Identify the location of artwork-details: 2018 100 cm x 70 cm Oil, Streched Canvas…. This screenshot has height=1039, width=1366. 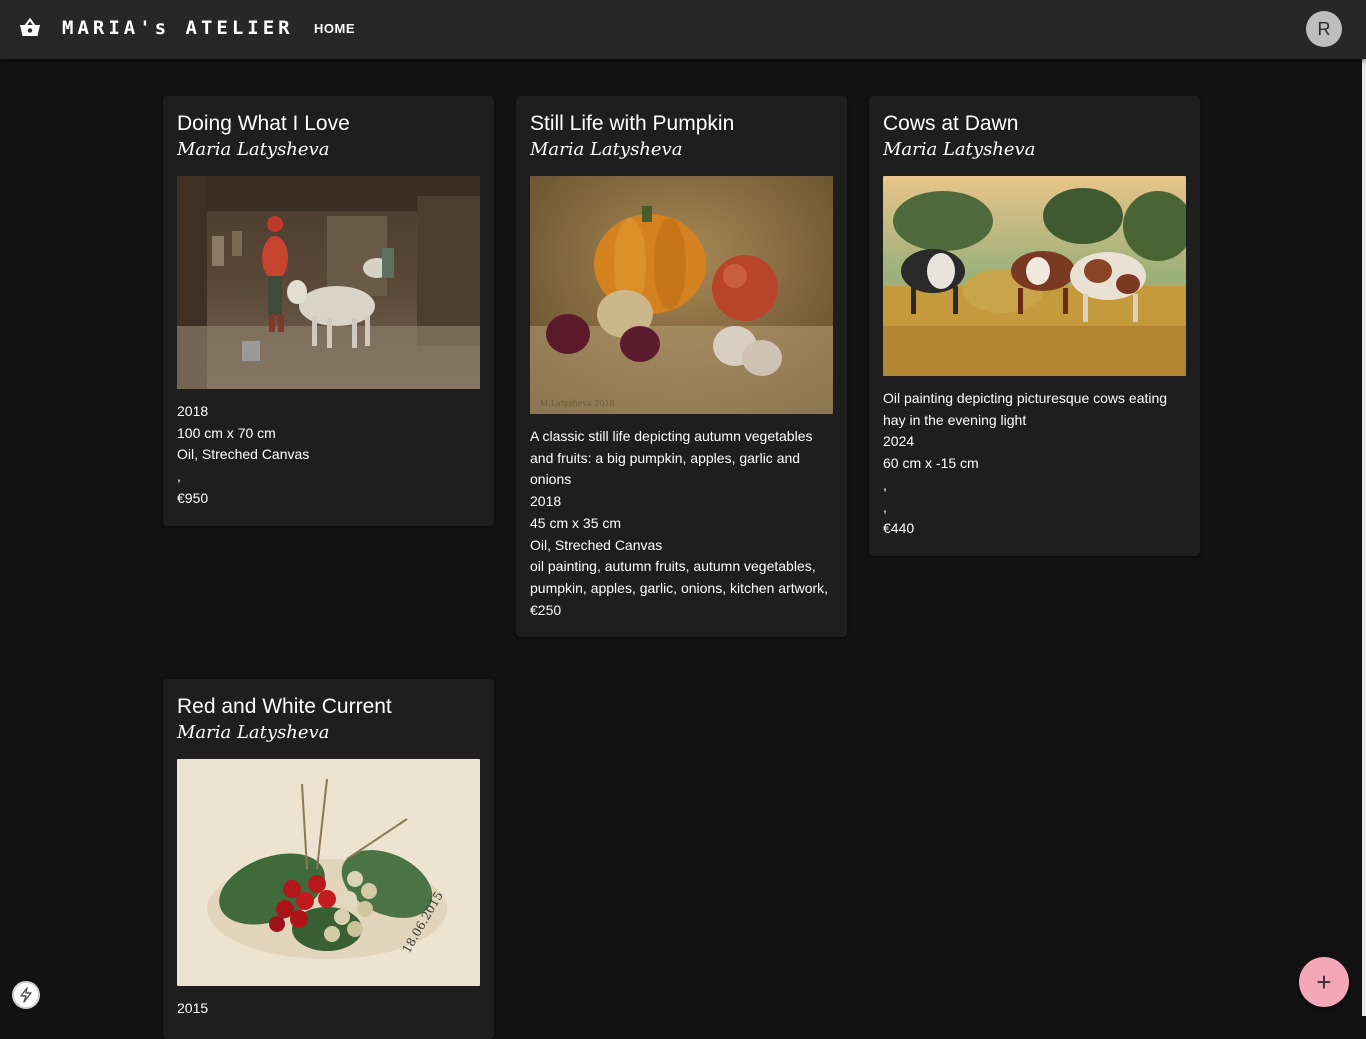
(328, 455).